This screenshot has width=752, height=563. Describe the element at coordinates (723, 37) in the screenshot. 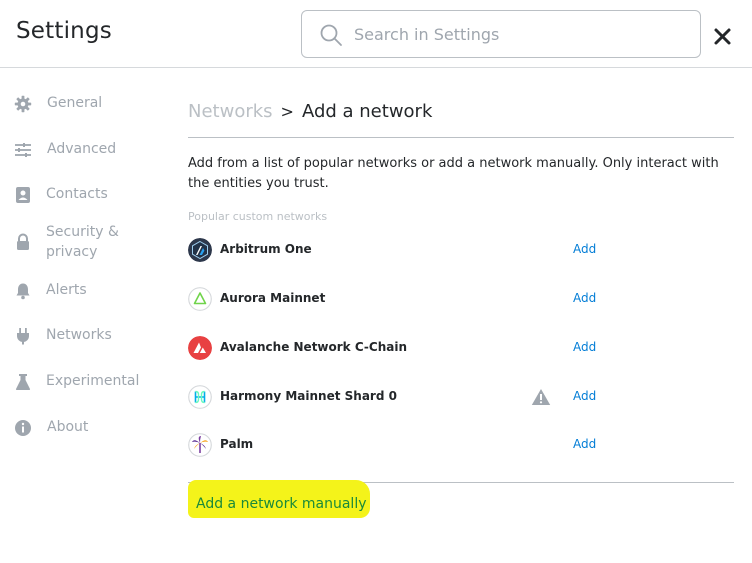

I see `close-icon` at that location.